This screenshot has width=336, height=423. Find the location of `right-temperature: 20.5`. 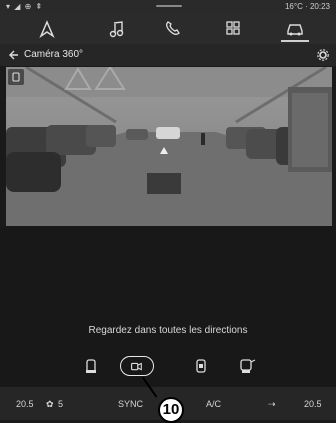

right-temperature: 20.5 is located at coordinates (313, 404).